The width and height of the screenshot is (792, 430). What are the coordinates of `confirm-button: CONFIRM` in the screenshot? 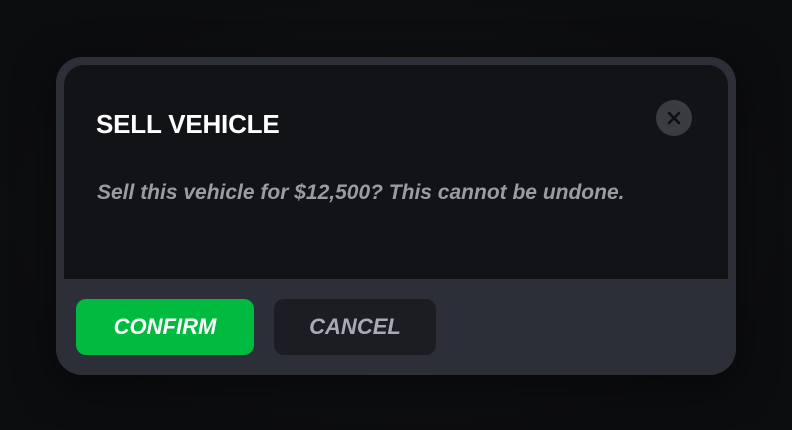 It's located at (165, 327).